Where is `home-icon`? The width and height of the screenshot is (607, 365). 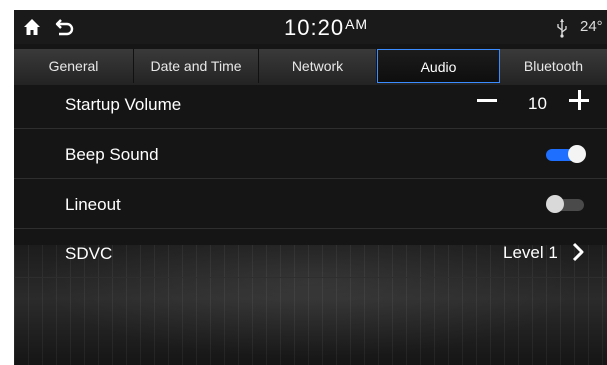
home-icon is located at coordinates (32, 27).